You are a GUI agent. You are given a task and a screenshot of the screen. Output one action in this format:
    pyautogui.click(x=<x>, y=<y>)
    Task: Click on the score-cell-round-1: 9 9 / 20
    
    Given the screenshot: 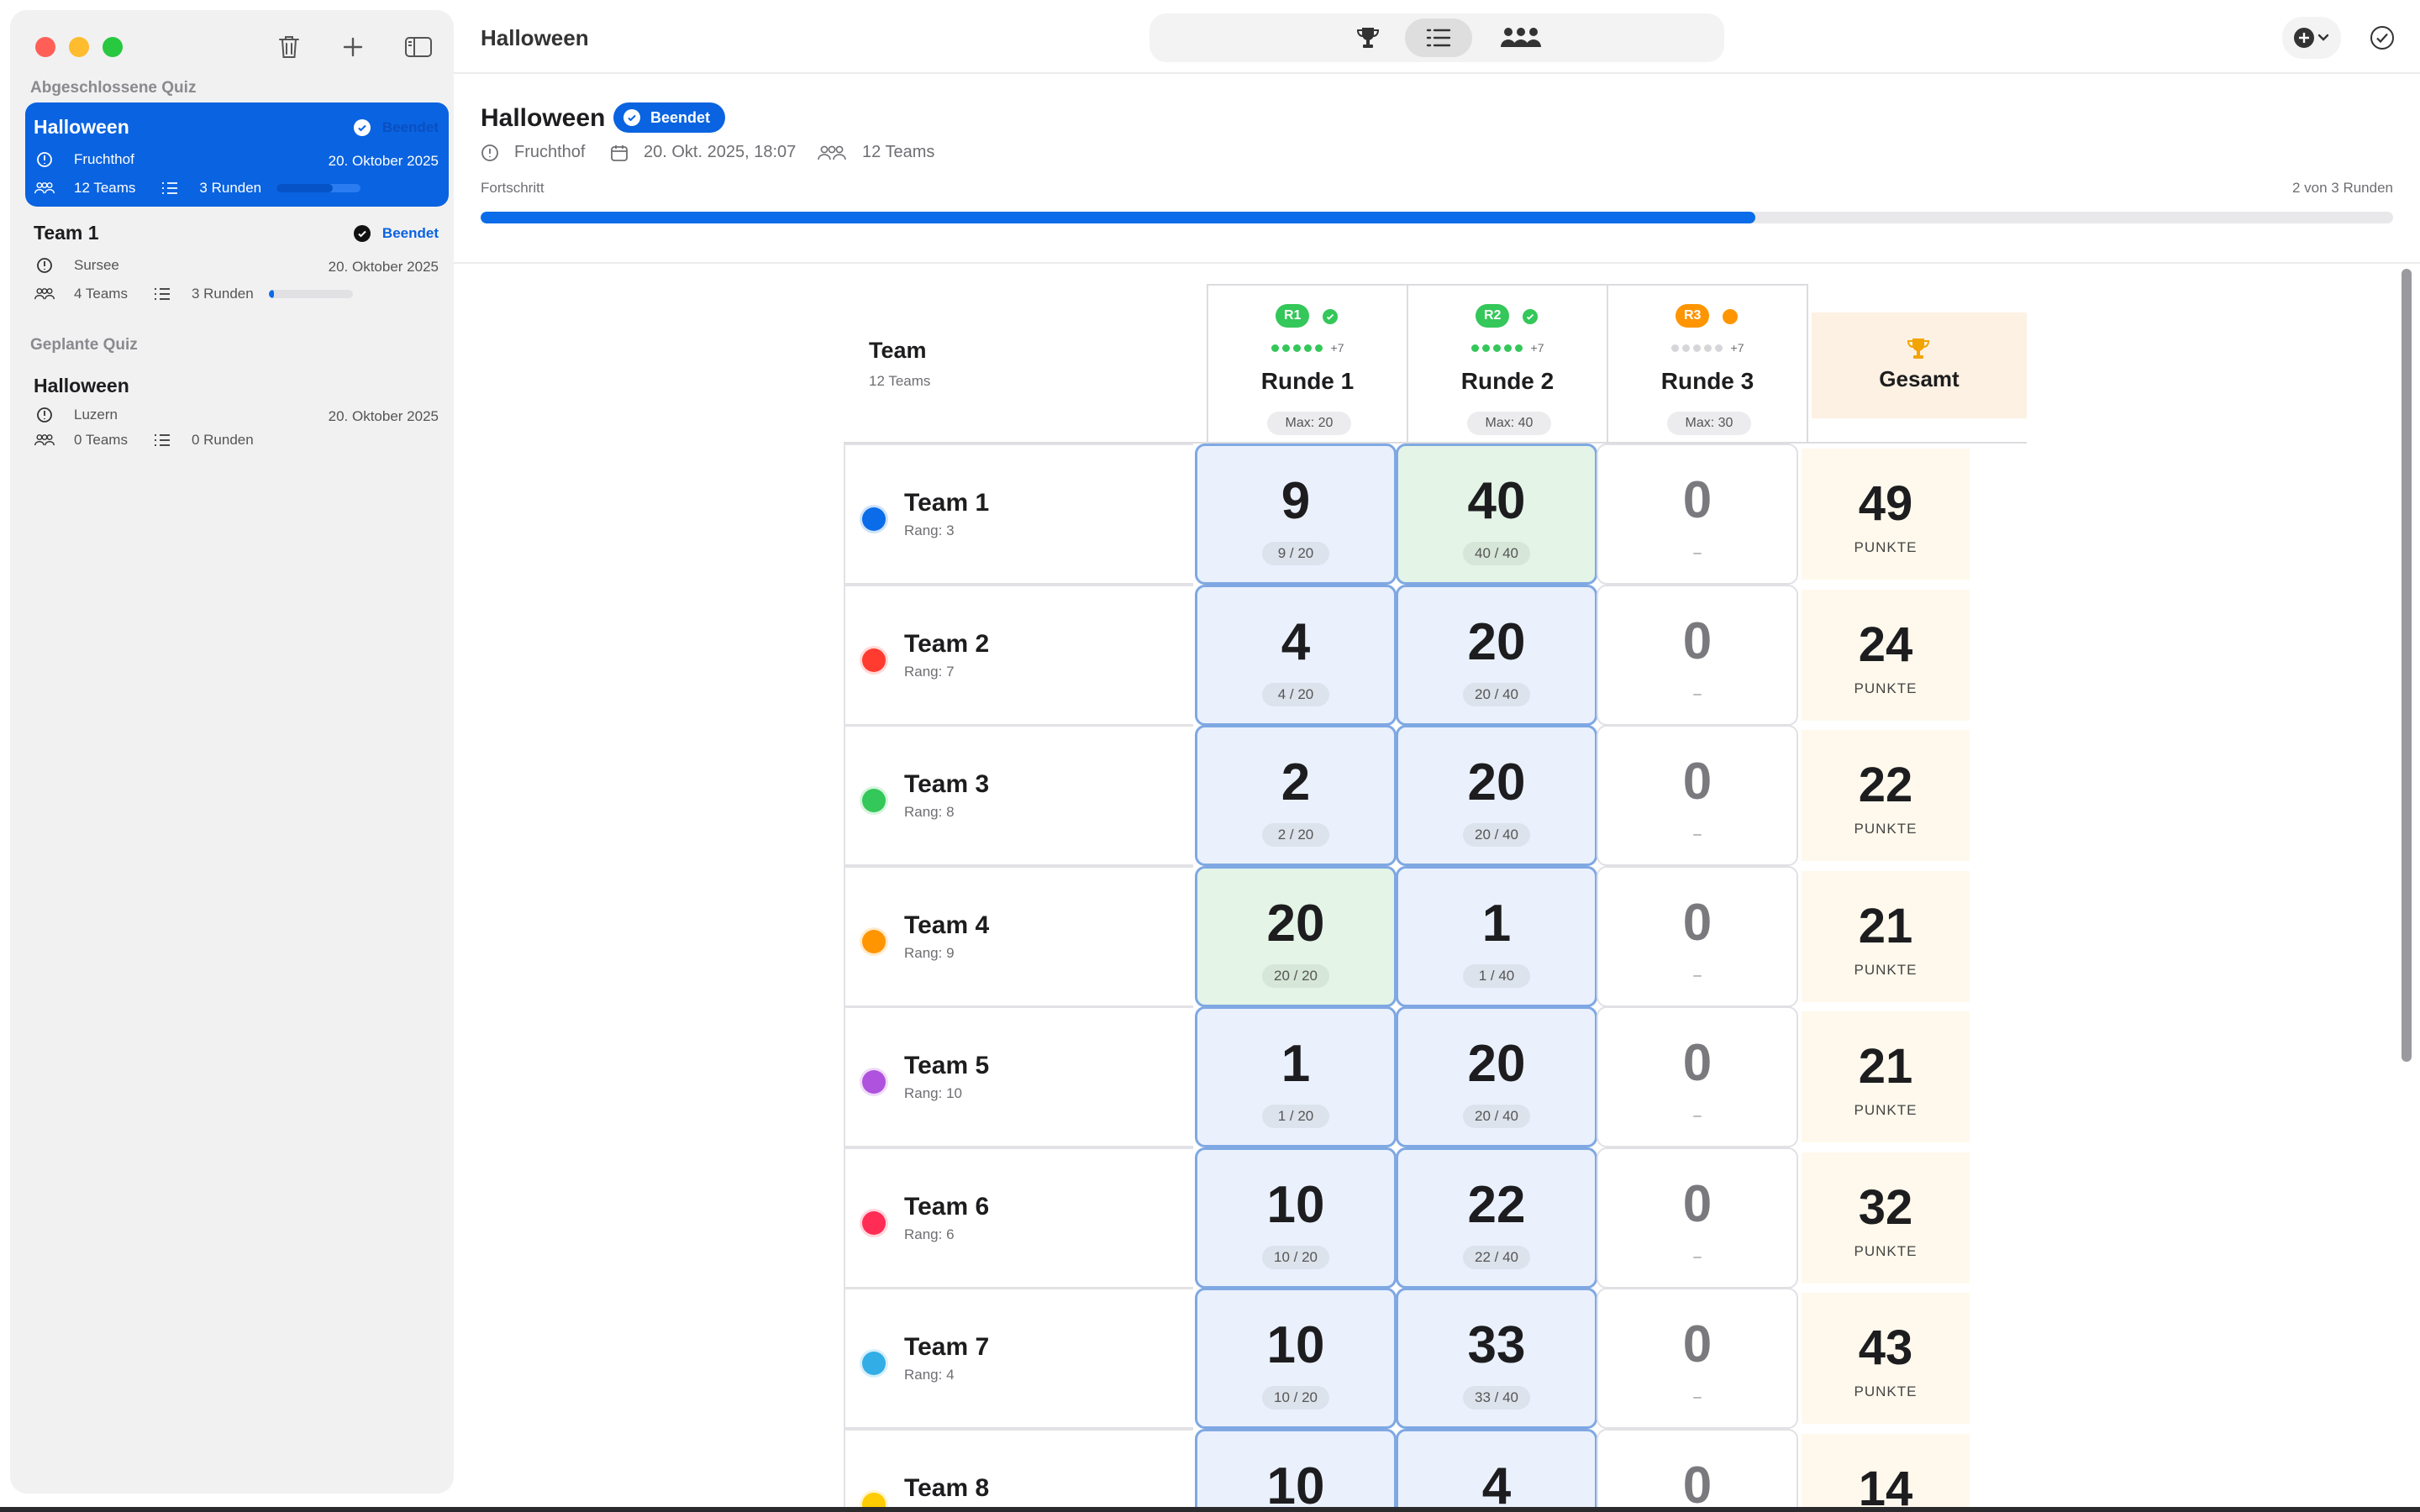 What is the action you would take?
    pyautogui.click(x=1296, y=514)
    